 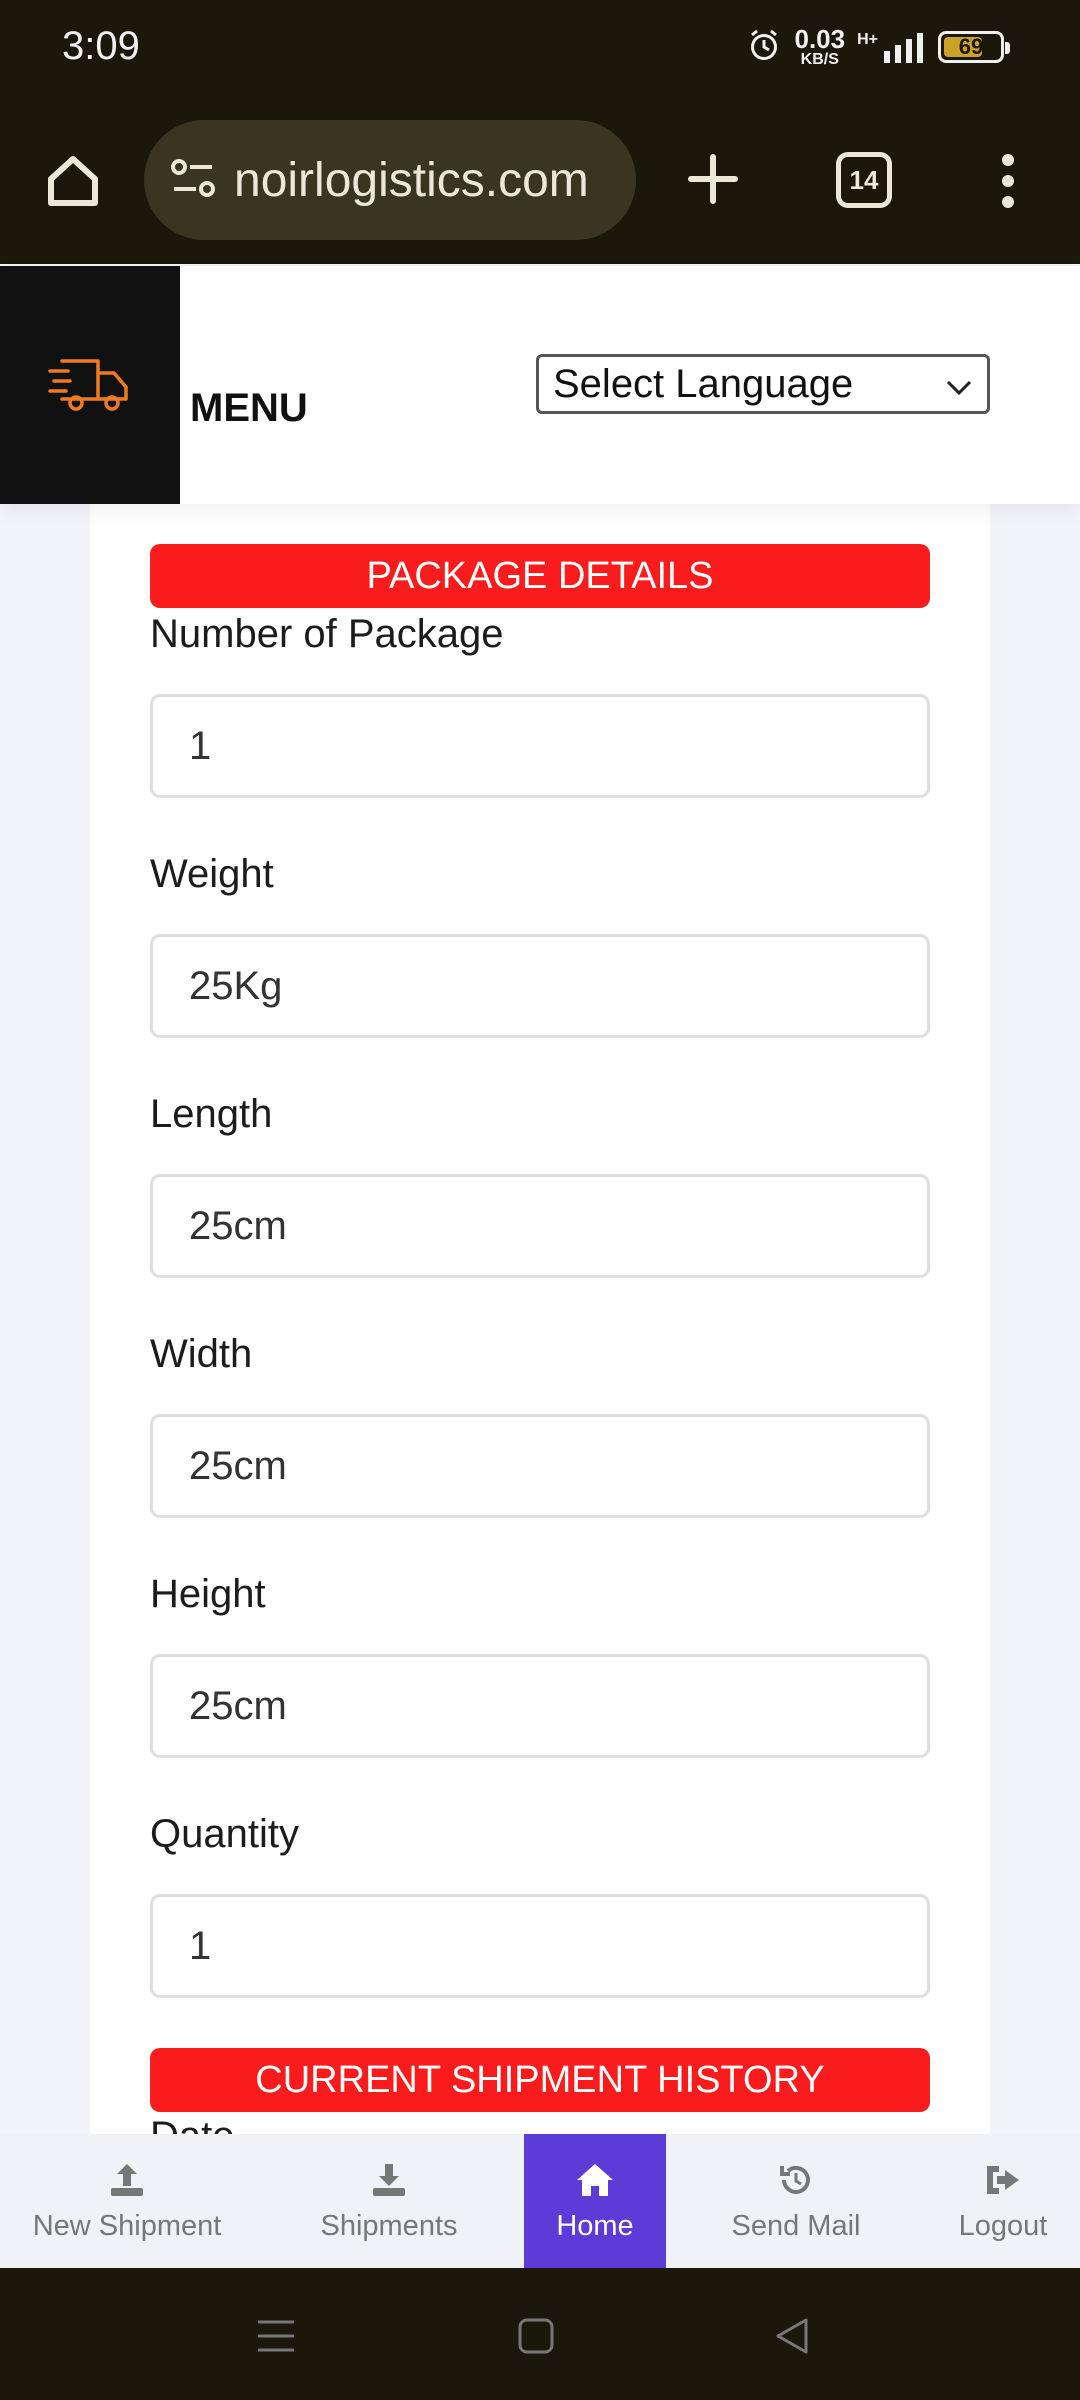 I want to click on upload-icon, so click(x=127, y=2180).